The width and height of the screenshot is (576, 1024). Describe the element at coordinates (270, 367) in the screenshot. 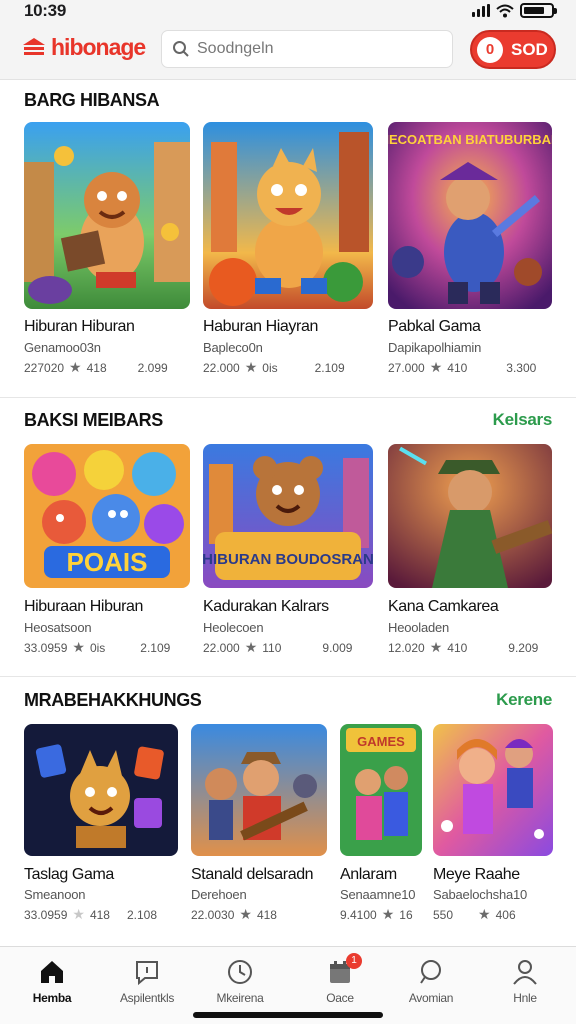

I see `rating-value: 0is` at that location.